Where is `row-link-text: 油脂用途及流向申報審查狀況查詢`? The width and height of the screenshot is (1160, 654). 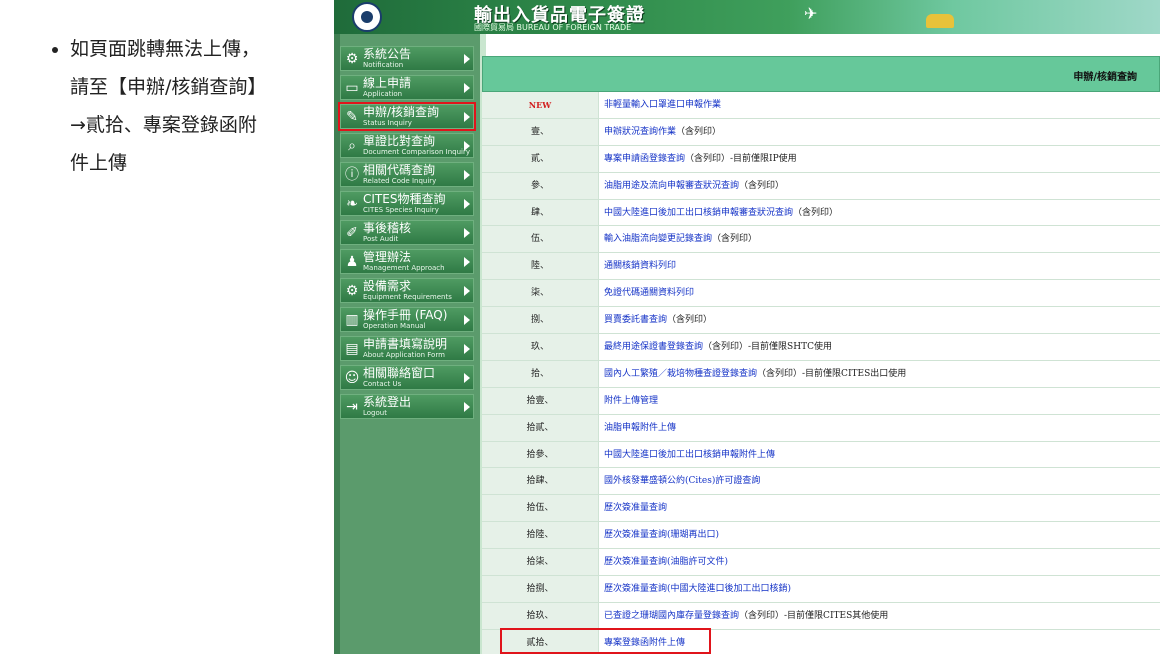 row-link-text: 油脂用途及流向申報審查狀況查詢 is located at coordinates (671, 186).